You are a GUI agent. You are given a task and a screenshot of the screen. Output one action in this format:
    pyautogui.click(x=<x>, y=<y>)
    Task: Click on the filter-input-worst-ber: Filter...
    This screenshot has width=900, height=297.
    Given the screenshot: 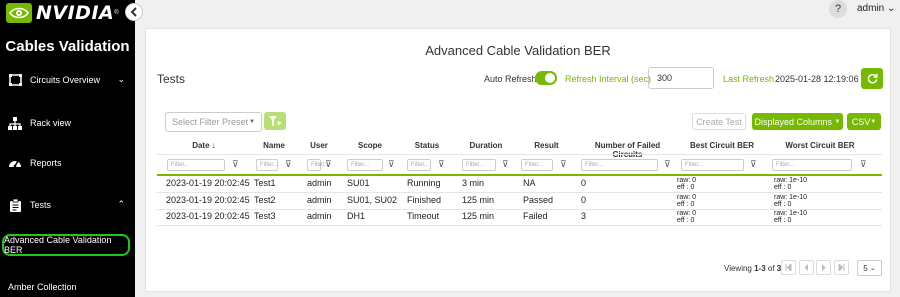 What is the action you would take?
    pyautogui.click(x=812, y=165)
    